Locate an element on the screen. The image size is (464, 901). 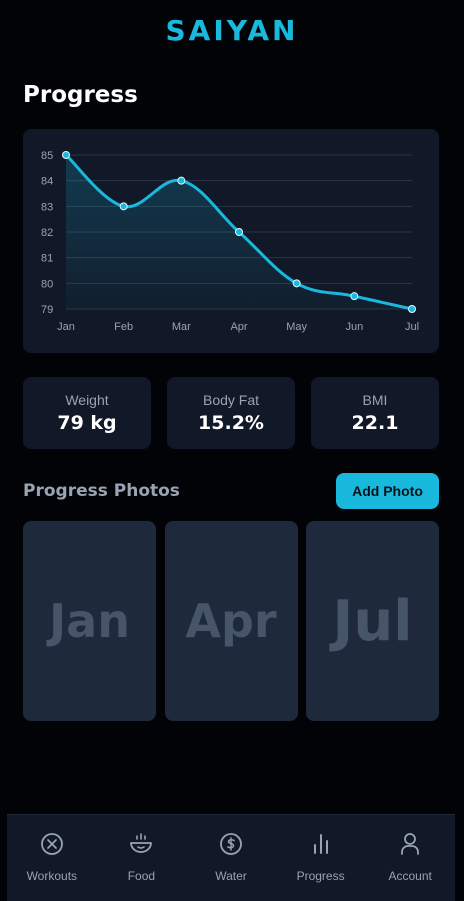
photo-card-apr: Apr is located at coordinates (231, 621).